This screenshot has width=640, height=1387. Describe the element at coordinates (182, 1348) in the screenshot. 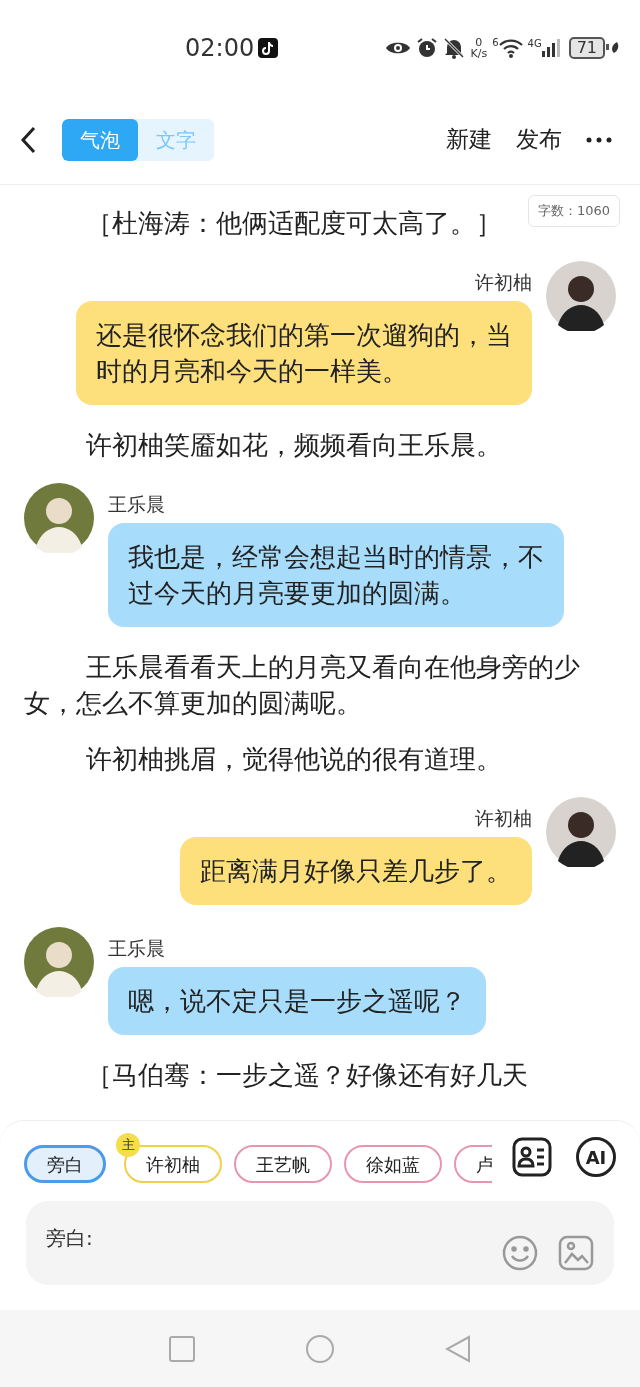

I see `square-nav-icon` at that location.